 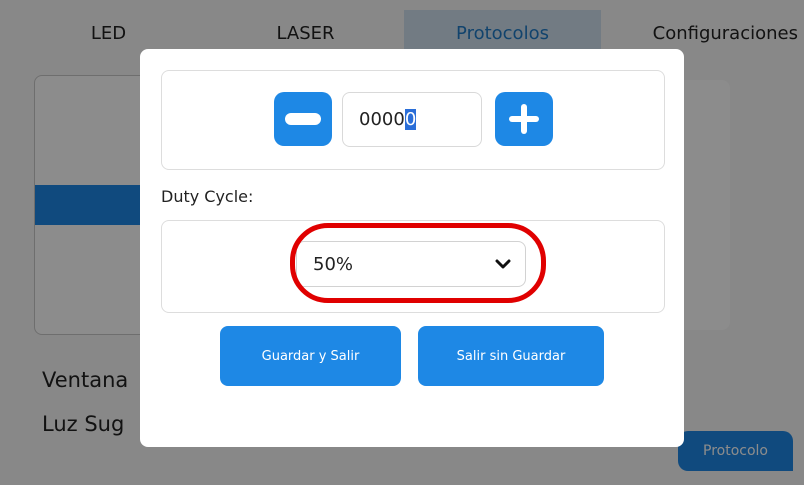 I want to click on highlight-ring, so click(x=418, y=263).